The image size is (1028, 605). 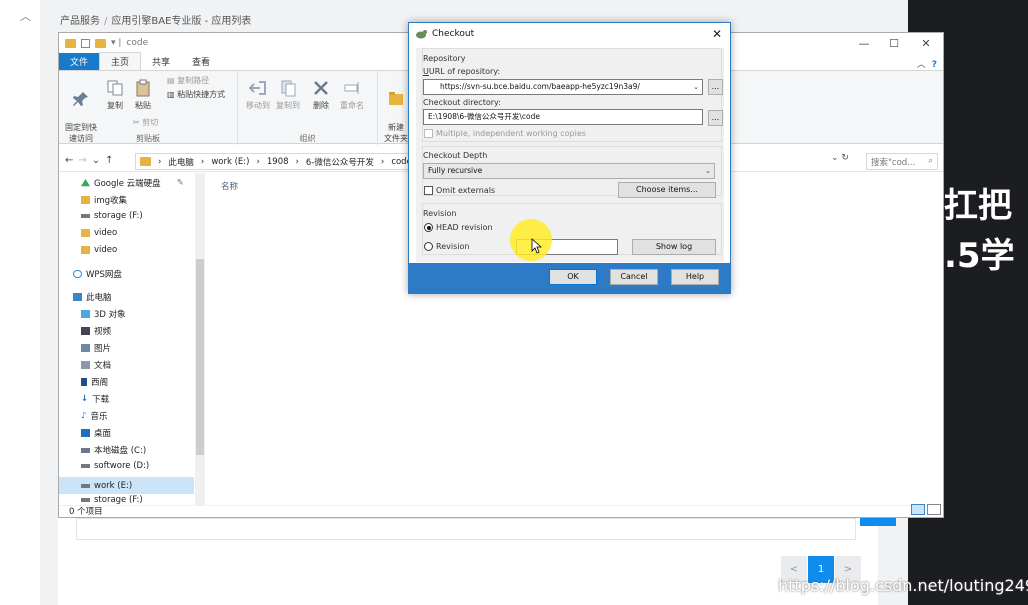 I want to click on head-revision-radio: HEAD revision, so click(x=458, y=227).